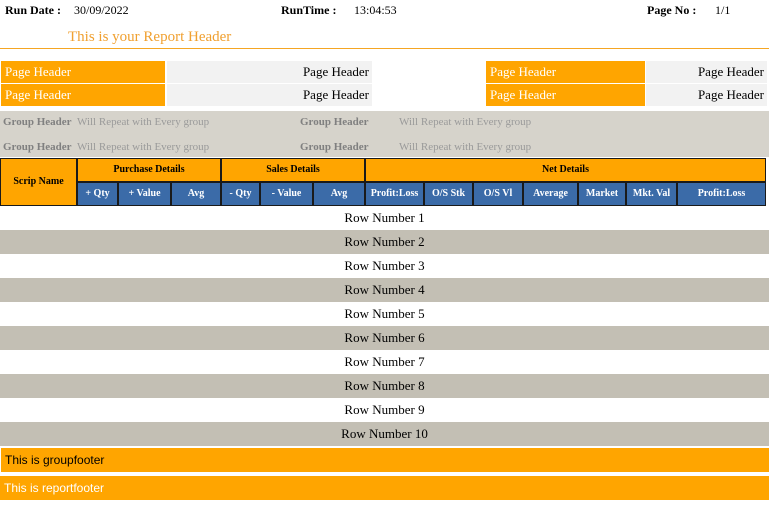  What do you see at coordinates (385, 460) in the screenshot?
I see `group-footer: This is groupfooter` at bounding box center [385, 460].